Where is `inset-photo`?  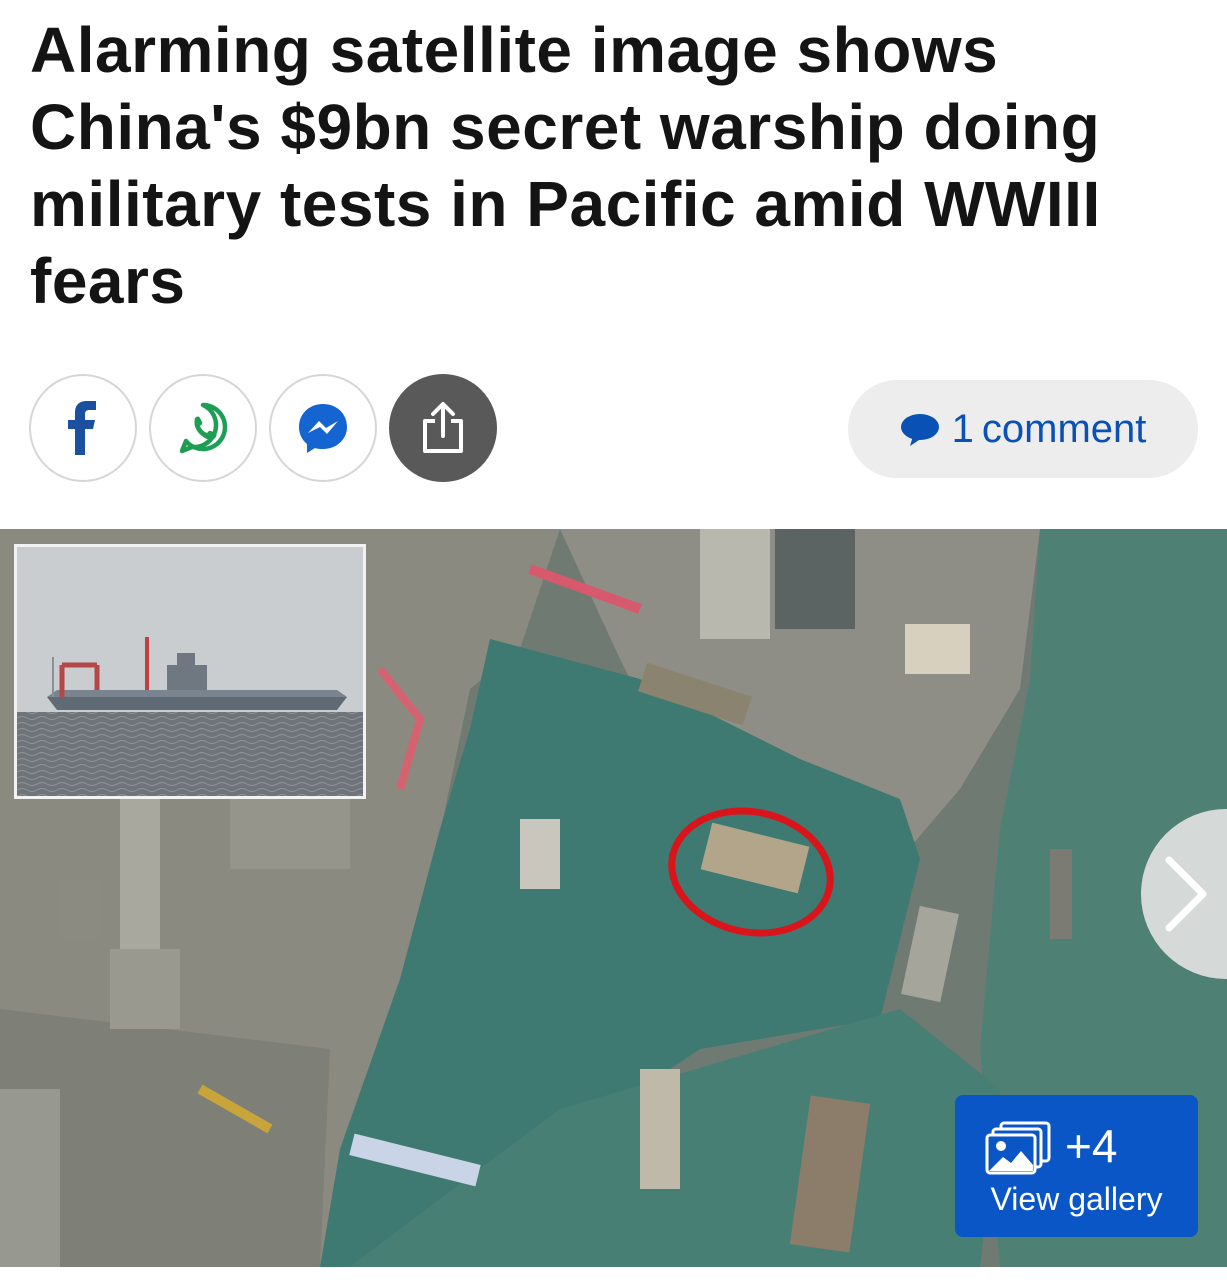
inset-photo is located at coordinates (190, 671).